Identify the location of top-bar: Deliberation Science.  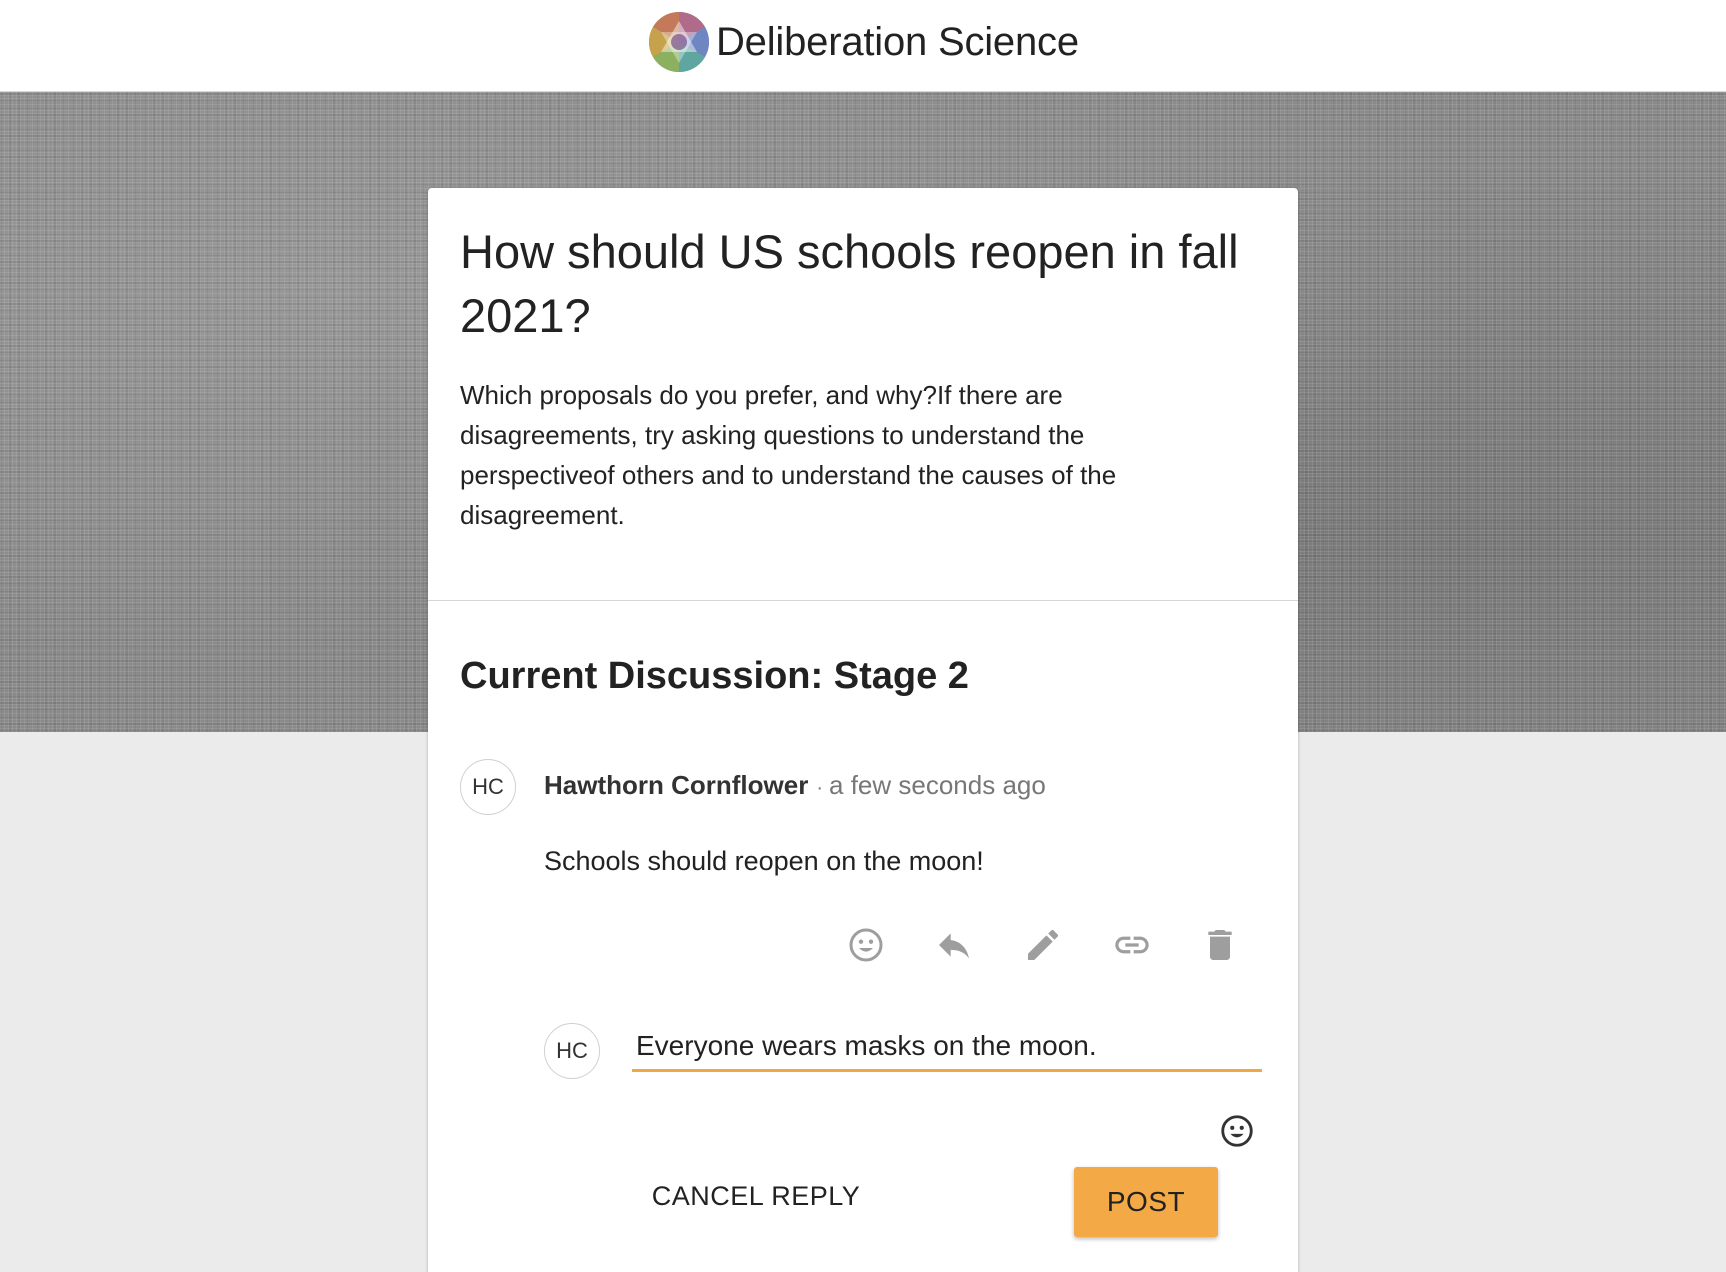
(863, 46).